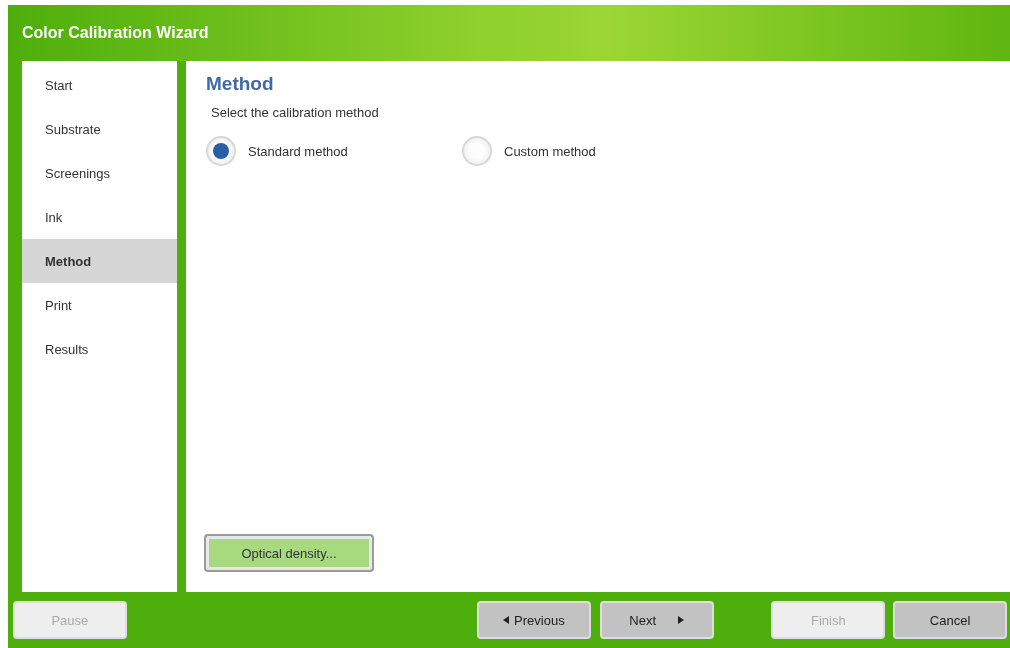 The image size is (1010, 648). I want to click on section-heading: Method, so click(240, 84).